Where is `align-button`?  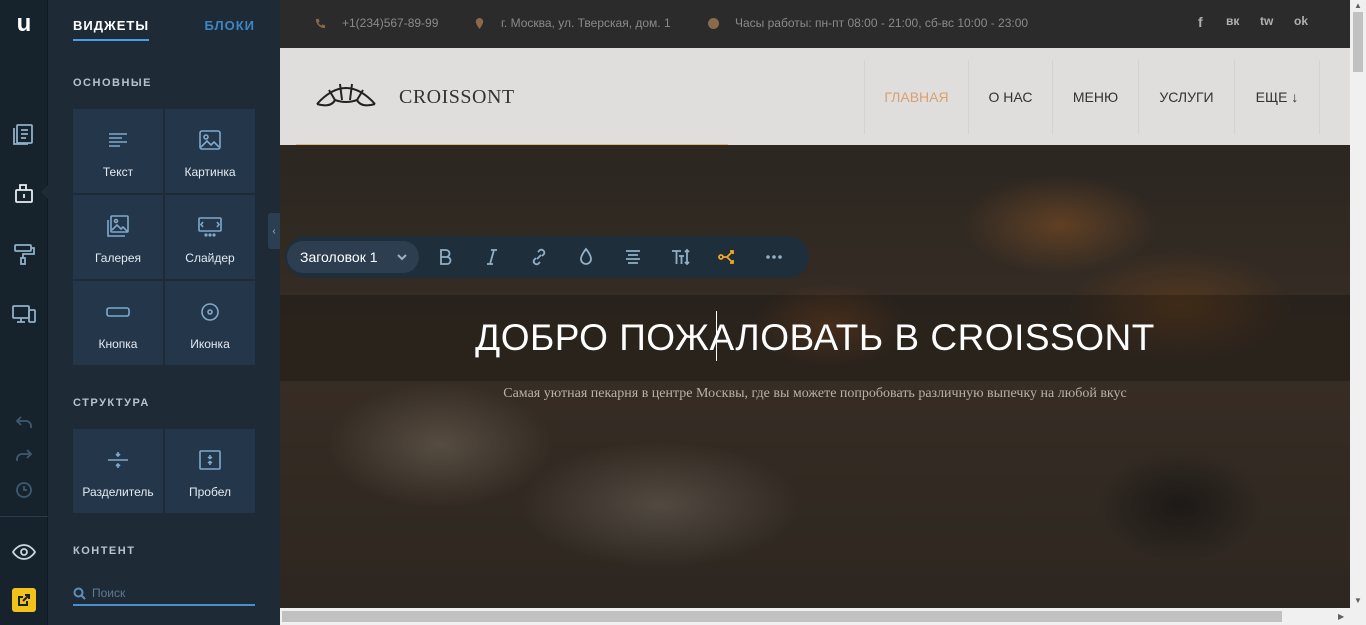 align-button is located at coordinates (632, 257).